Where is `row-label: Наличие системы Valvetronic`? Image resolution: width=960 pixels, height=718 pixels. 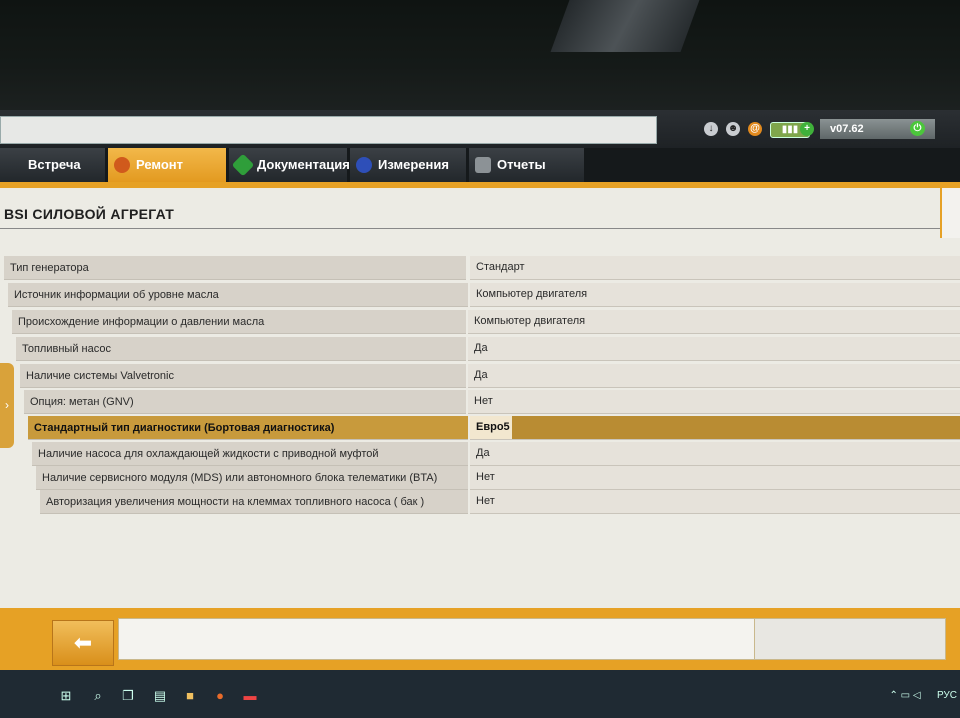
row-label: Наличие системы Valvetronic is located at coordinates (243, 376).